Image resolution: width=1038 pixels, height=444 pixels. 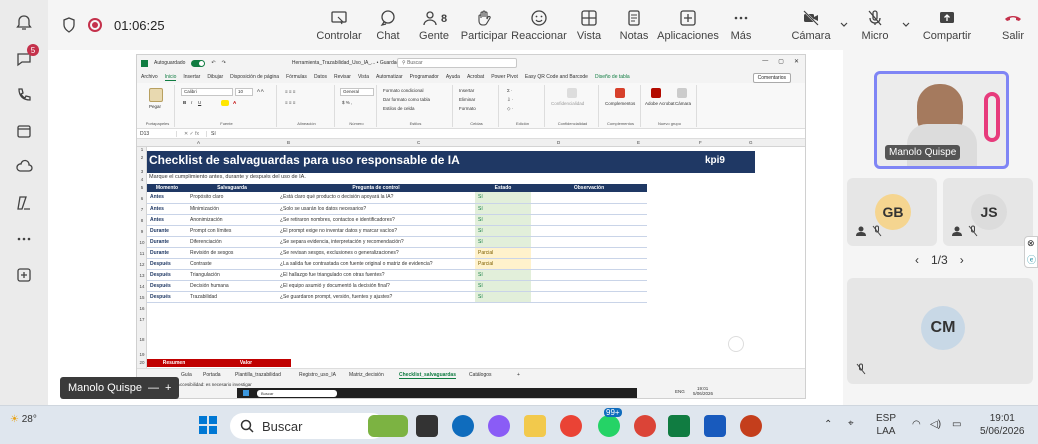 I want to click on menu-item: Automatizar, so click(x=389, y=77).